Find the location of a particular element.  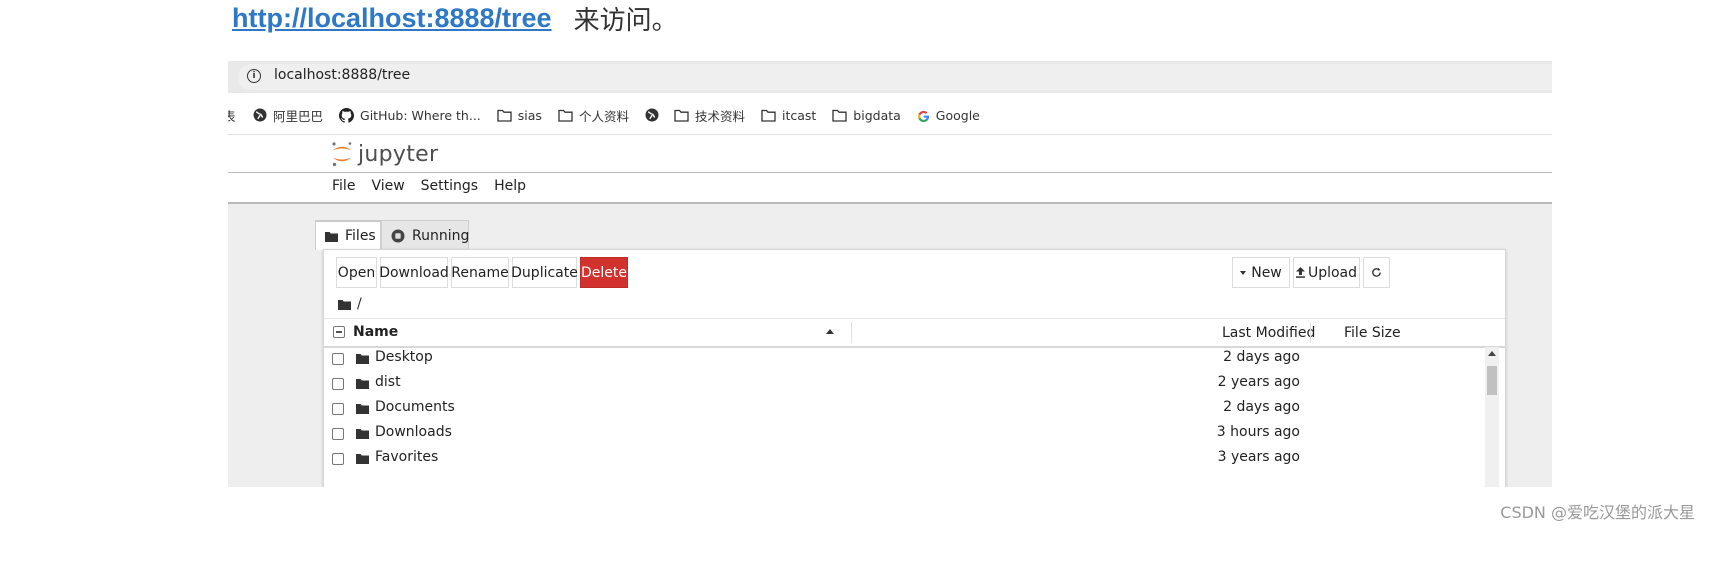

address-bar: i localhost:8888/tree is located at coordinates (890, 77).